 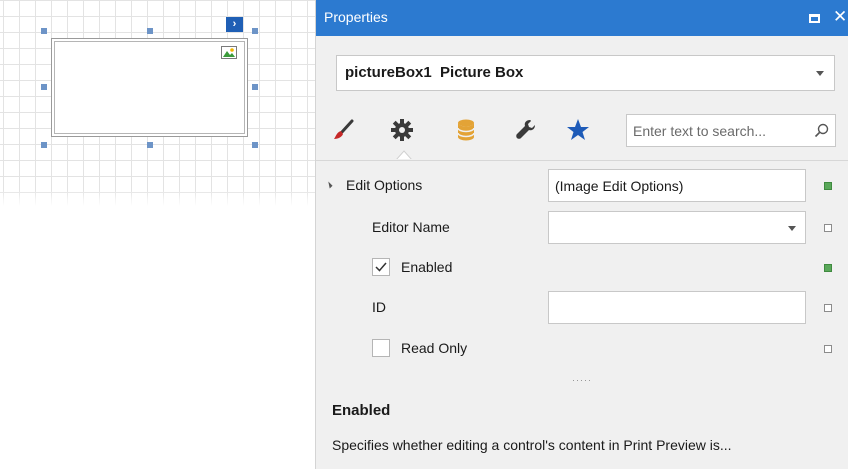 I want to click on property-row-enabled: Enabled, so click(x=582, y=267).